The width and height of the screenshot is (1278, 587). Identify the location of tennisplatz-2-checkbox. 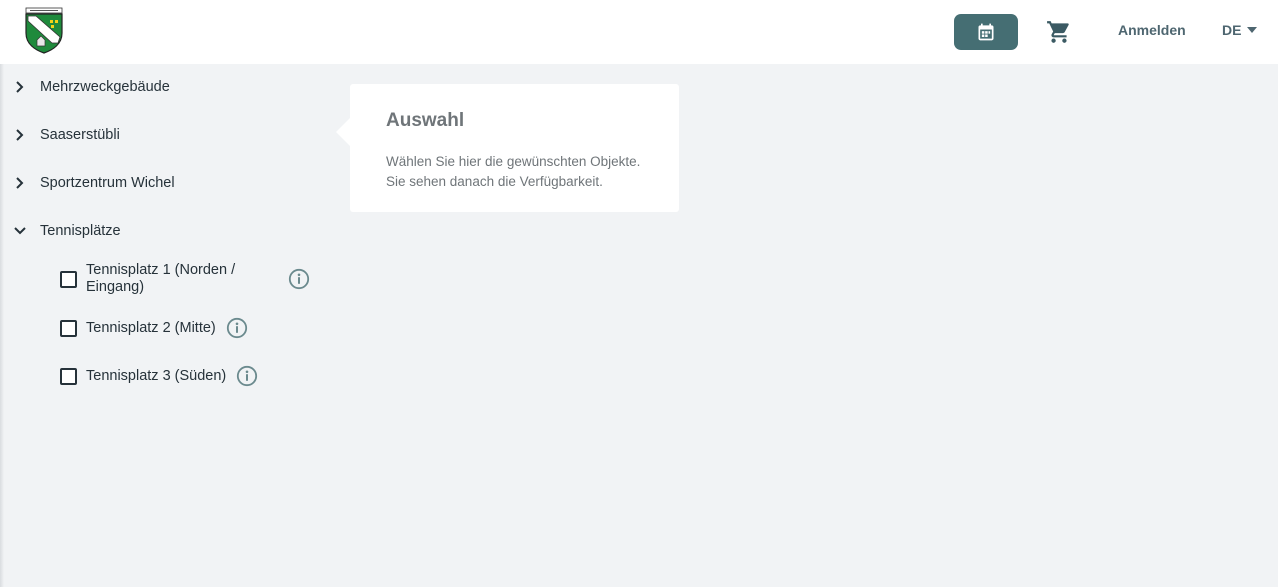
(68, 328).